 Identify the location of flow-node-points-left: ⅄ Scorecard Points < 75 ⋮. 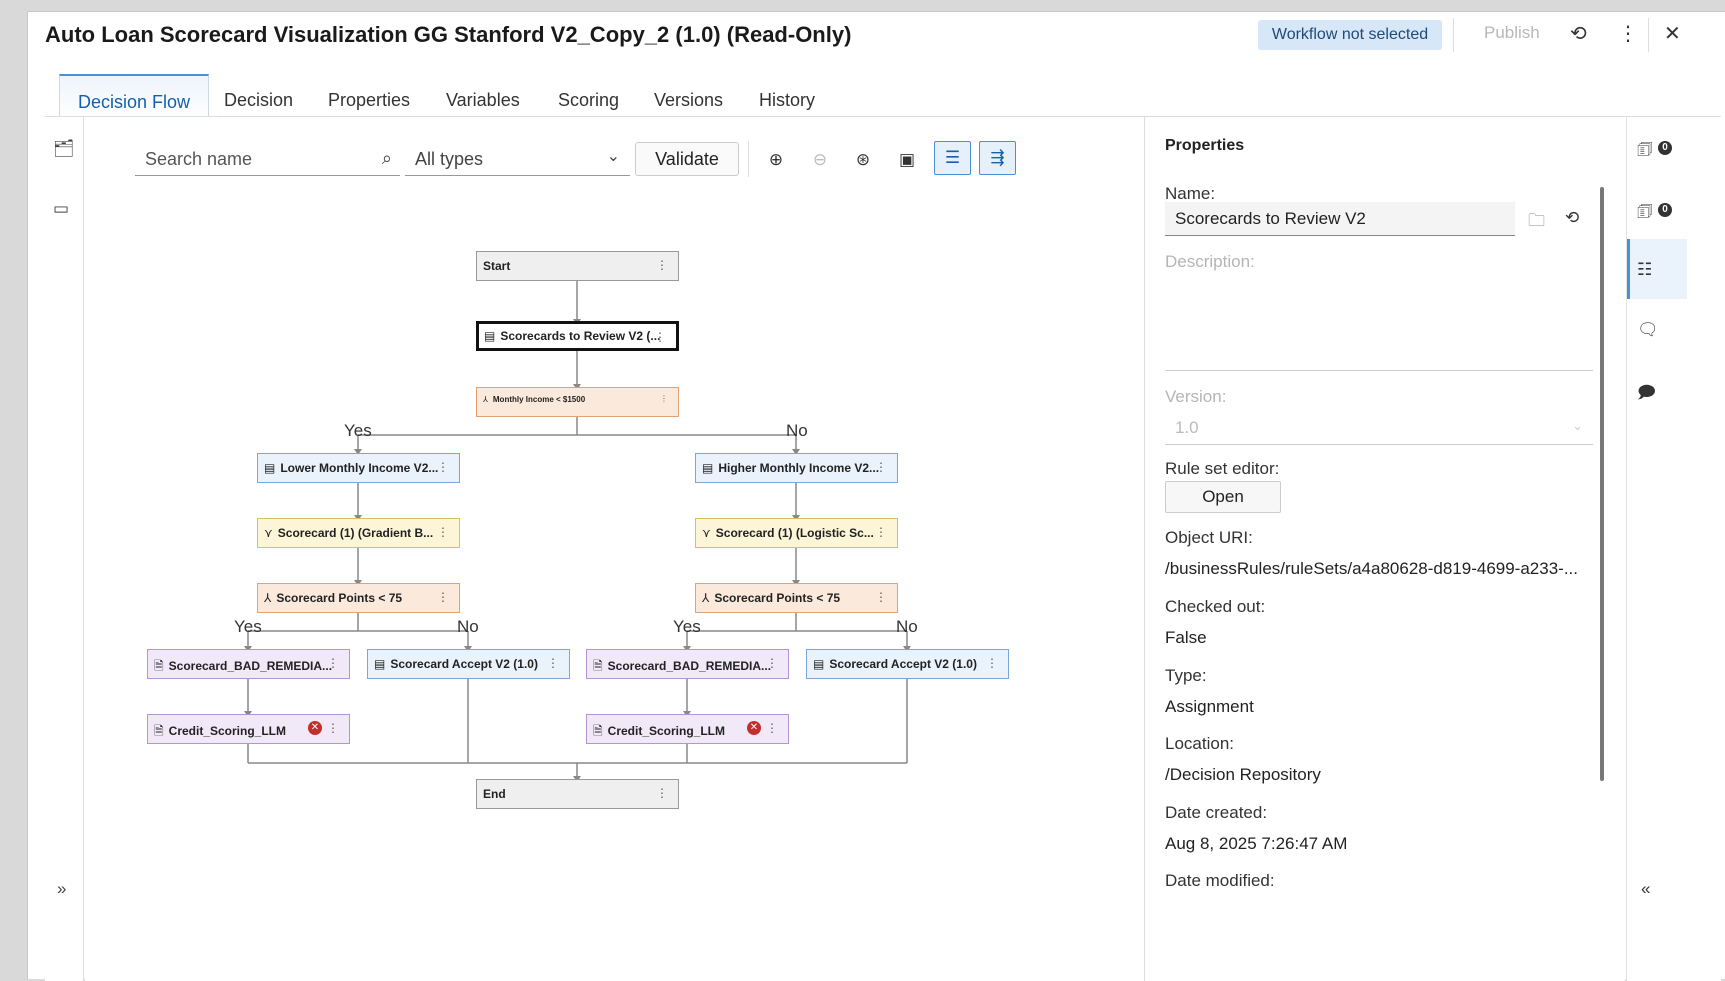
(358, 598).